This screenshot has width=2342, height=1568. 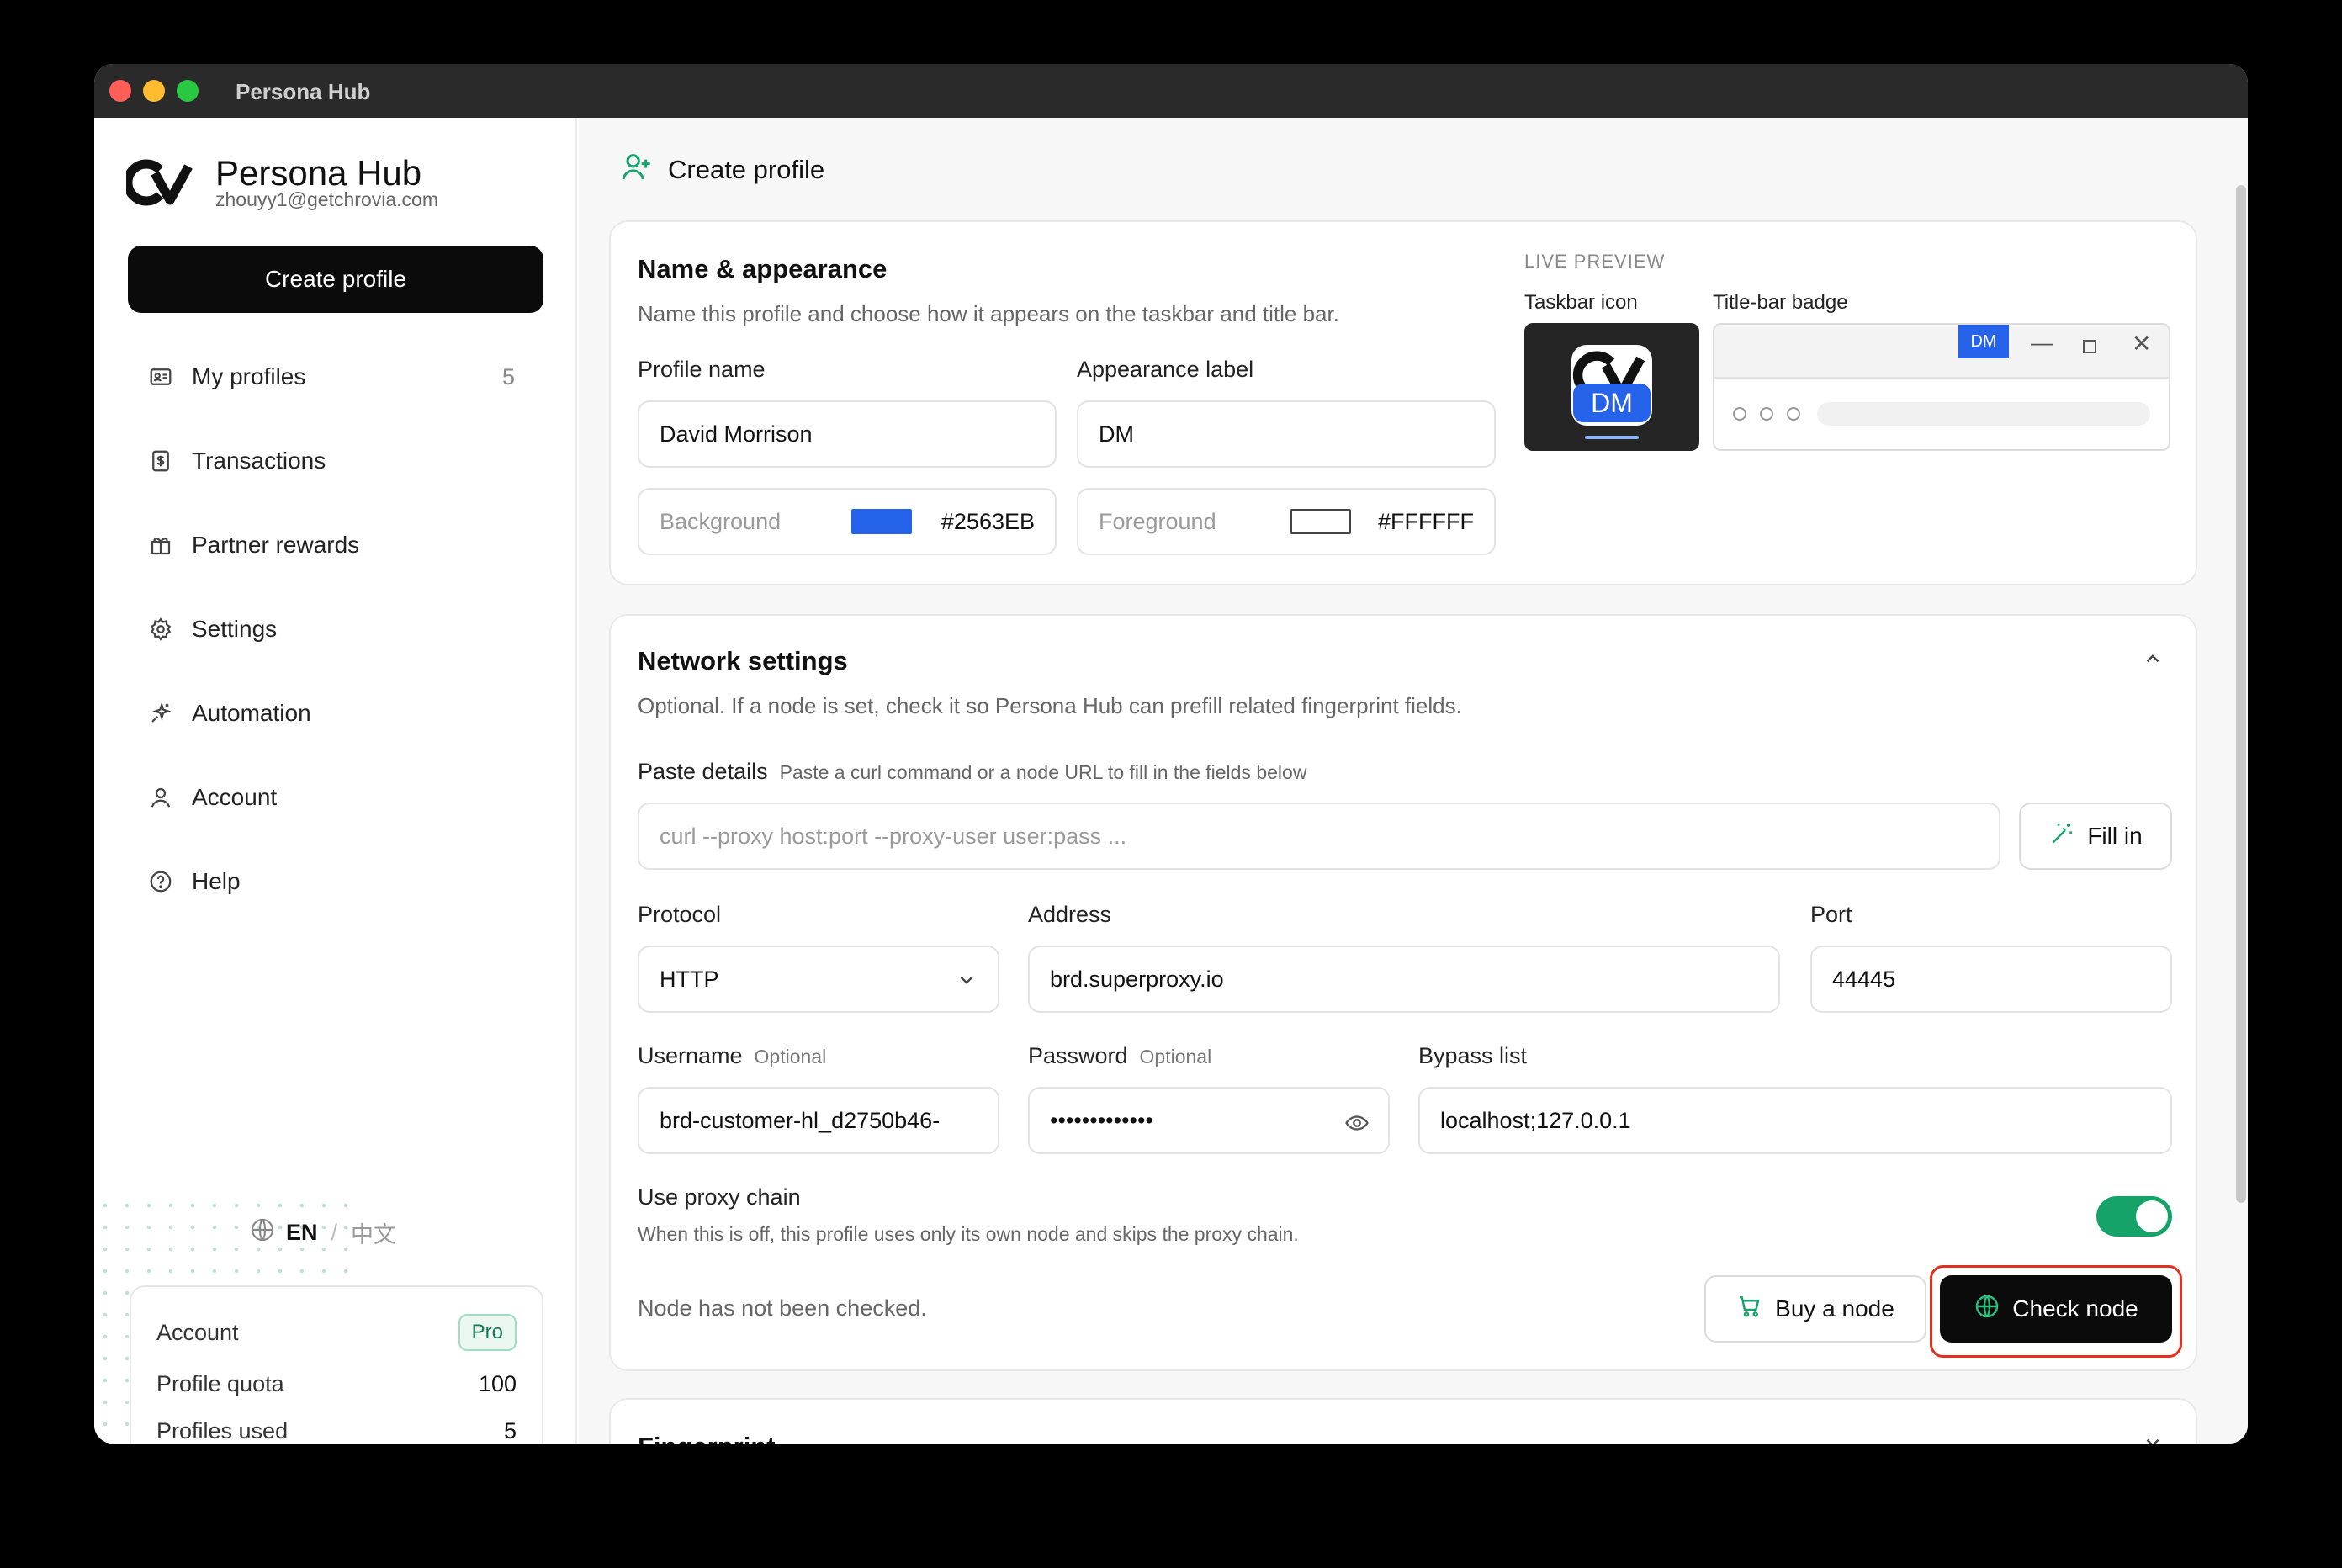 What do you see at coordinates (2056, 1311) in the screenshot?
I see `check-node-highlight` at bounding box center [2056, 1311].